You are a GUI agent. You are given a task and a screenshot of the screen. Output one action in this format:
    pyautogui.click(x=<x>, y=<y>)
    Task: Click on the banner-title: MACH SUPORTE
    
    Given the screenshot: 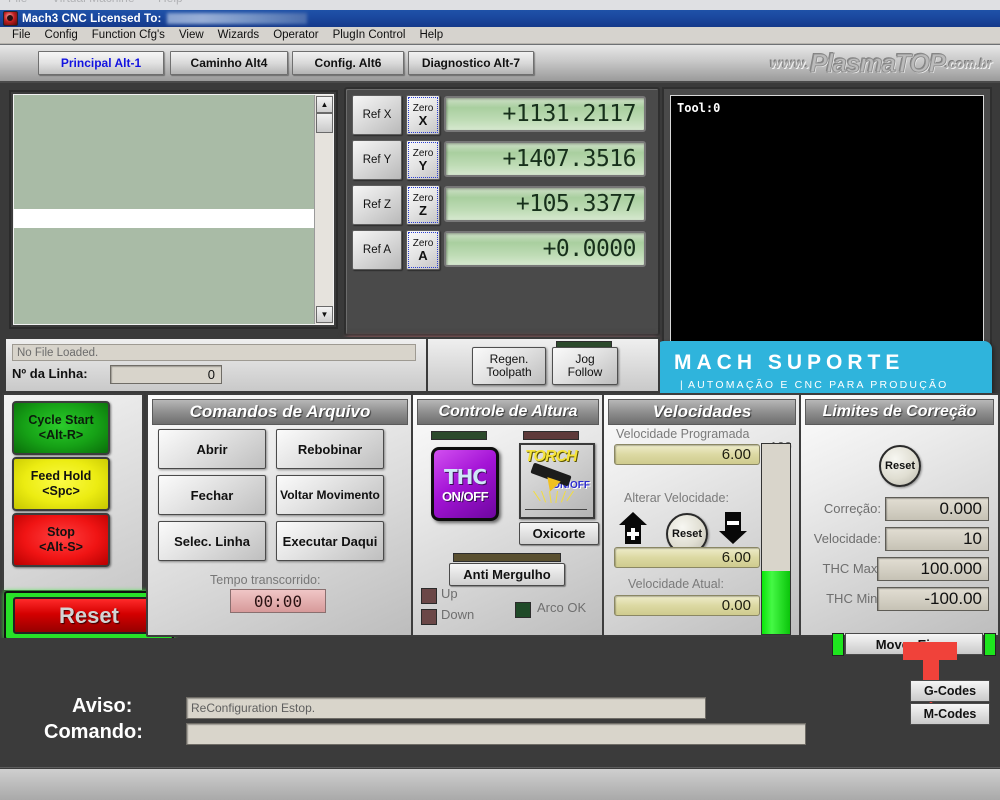 What is the action you would take?
    pyautogui.click(x=789, y=362)
    